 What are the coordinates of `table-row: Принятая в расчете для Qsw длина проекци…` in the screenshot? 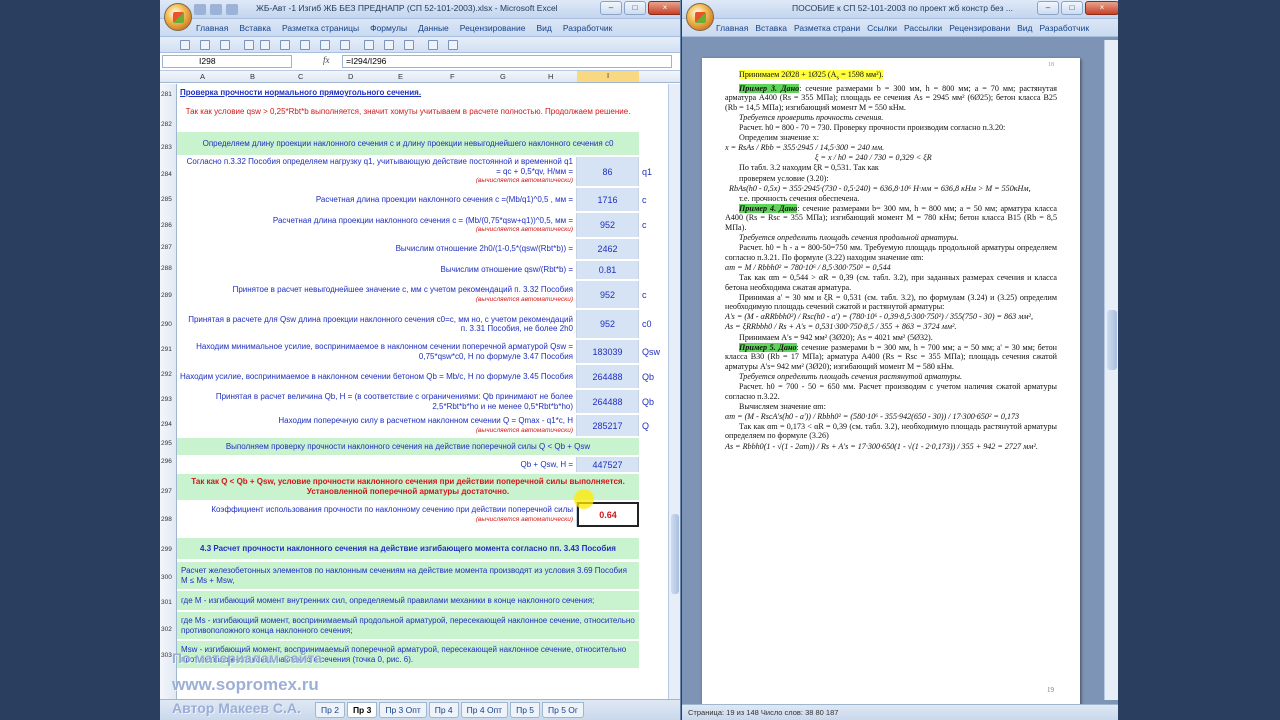 It's located at (423, 324).